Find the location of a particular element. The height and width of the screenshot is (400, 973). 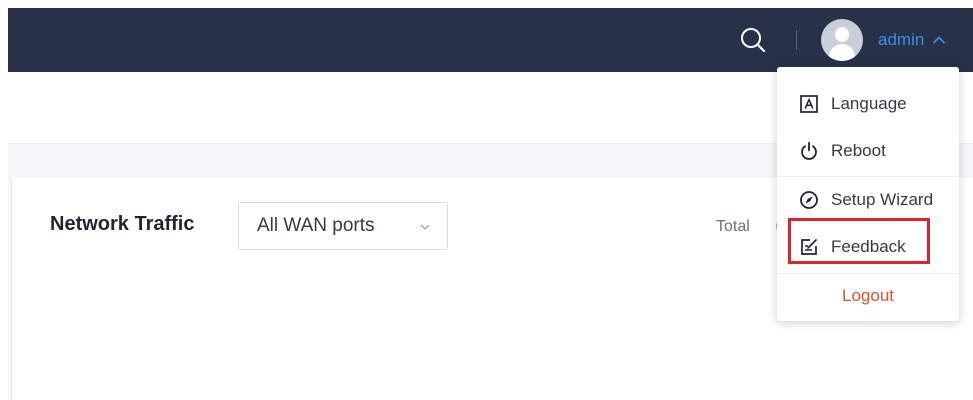

menu-item-setup-wizard: Setup Wizard is located at coordinates (868, 200).